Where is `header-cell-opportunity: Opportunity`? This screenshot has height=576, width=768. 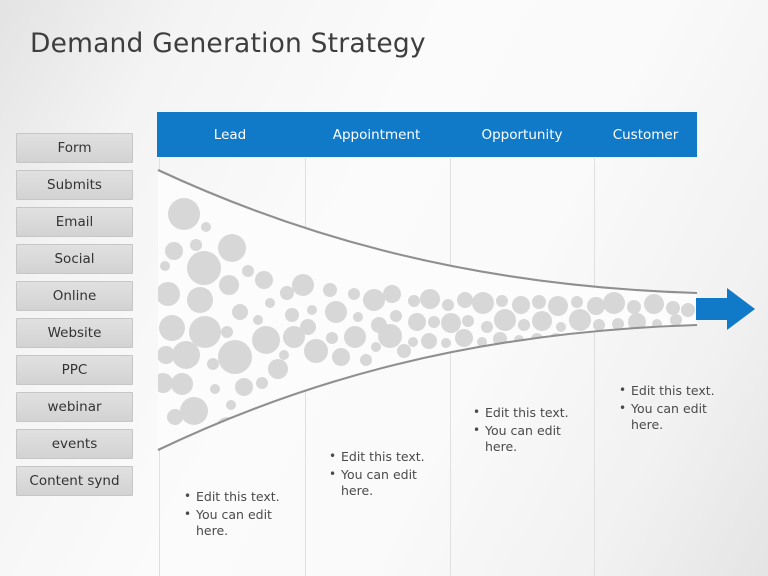
header-cell-opportunity: Opportunity is located at coordinates (522, 134).